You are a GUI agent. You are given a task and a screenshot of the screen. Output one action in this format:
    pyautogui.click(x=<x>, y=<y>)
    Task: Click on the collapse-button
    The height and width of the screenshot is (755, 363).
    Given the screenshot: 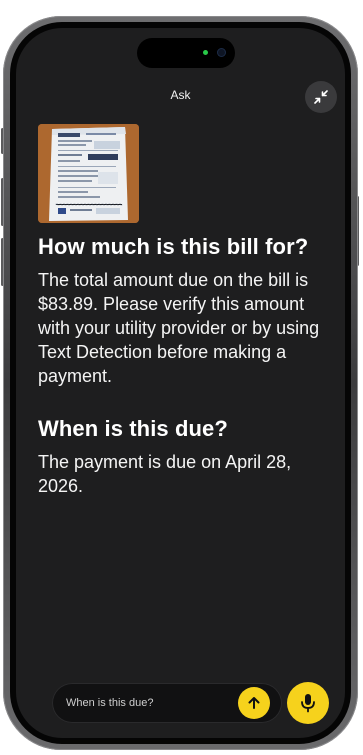 What is the action you would take?
    pyautogui.click(x=321, y=97)
    